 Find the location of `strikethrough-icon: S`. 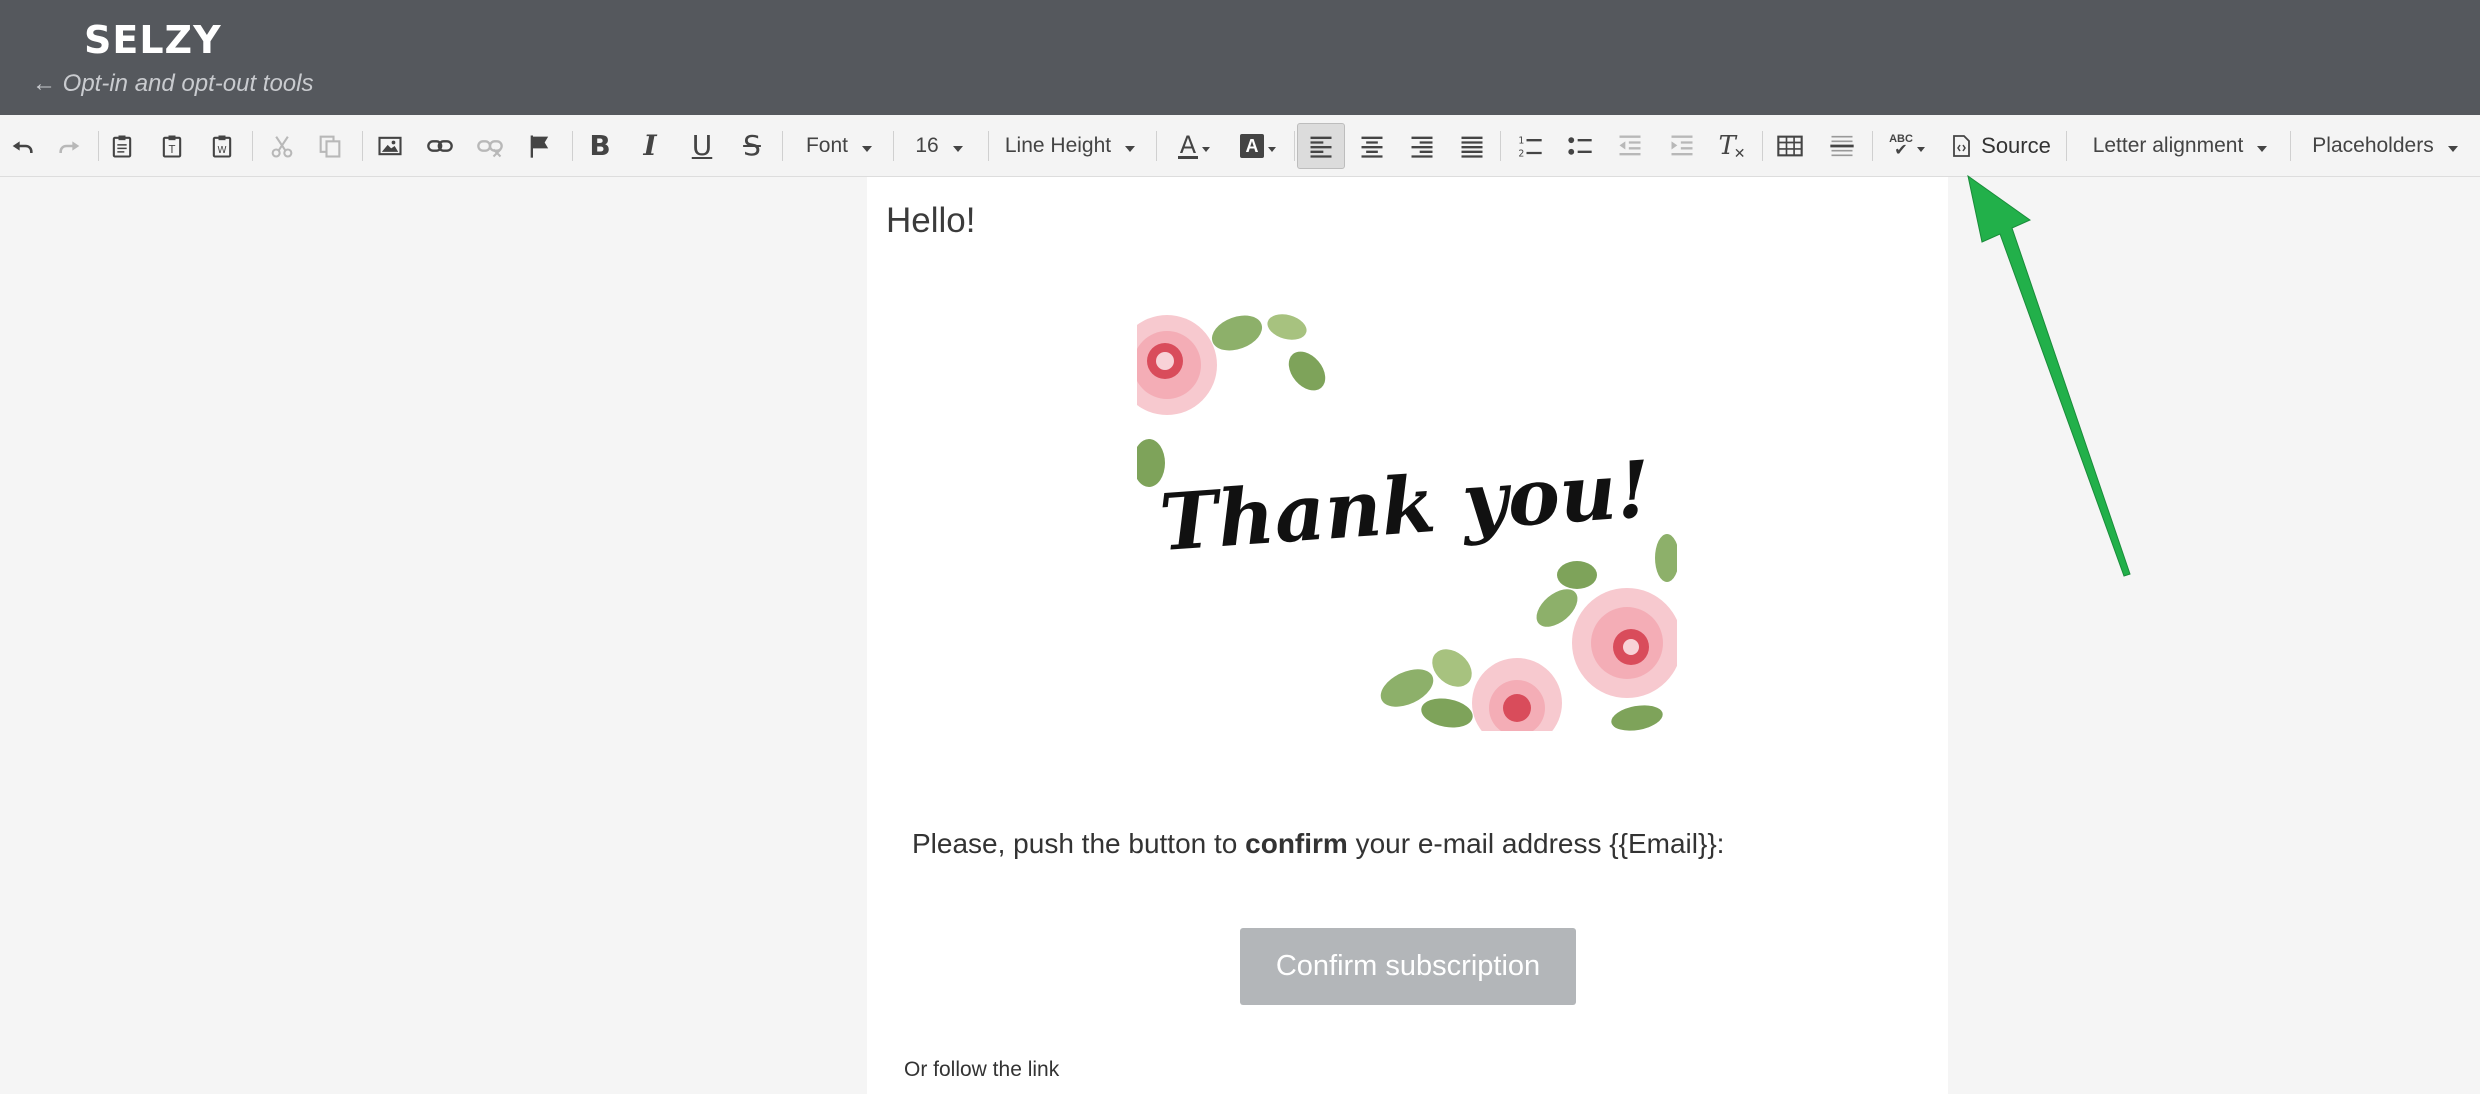

strikethrough-icon: S is located at coordinates (752, 146).